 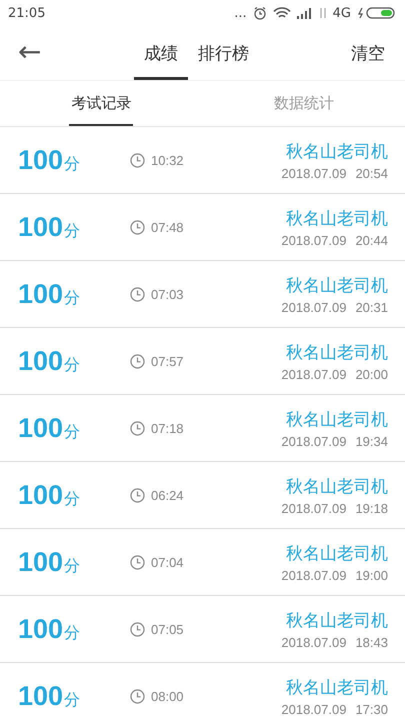 I want to click on exam-duration: 07:04, so click(x=167, y=562).